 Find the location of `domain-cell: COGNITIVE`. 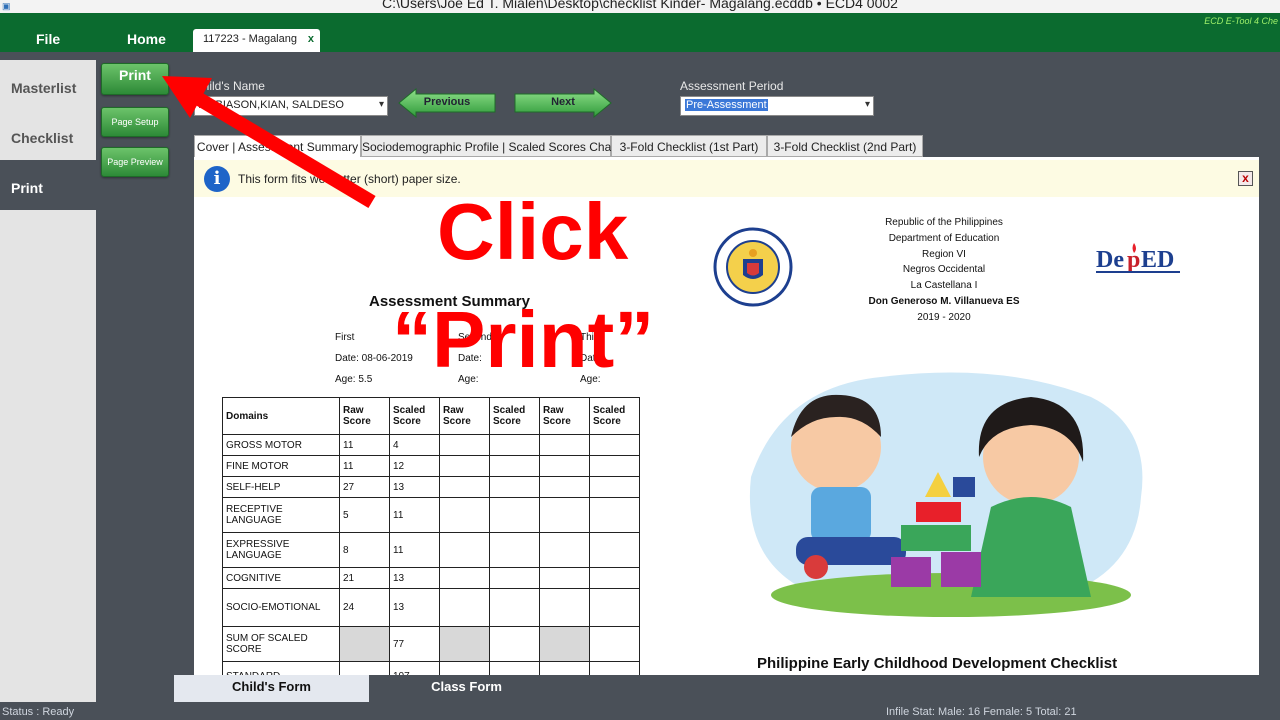

domain-cell: COGNITIVE is located at coordinates (281, 578).